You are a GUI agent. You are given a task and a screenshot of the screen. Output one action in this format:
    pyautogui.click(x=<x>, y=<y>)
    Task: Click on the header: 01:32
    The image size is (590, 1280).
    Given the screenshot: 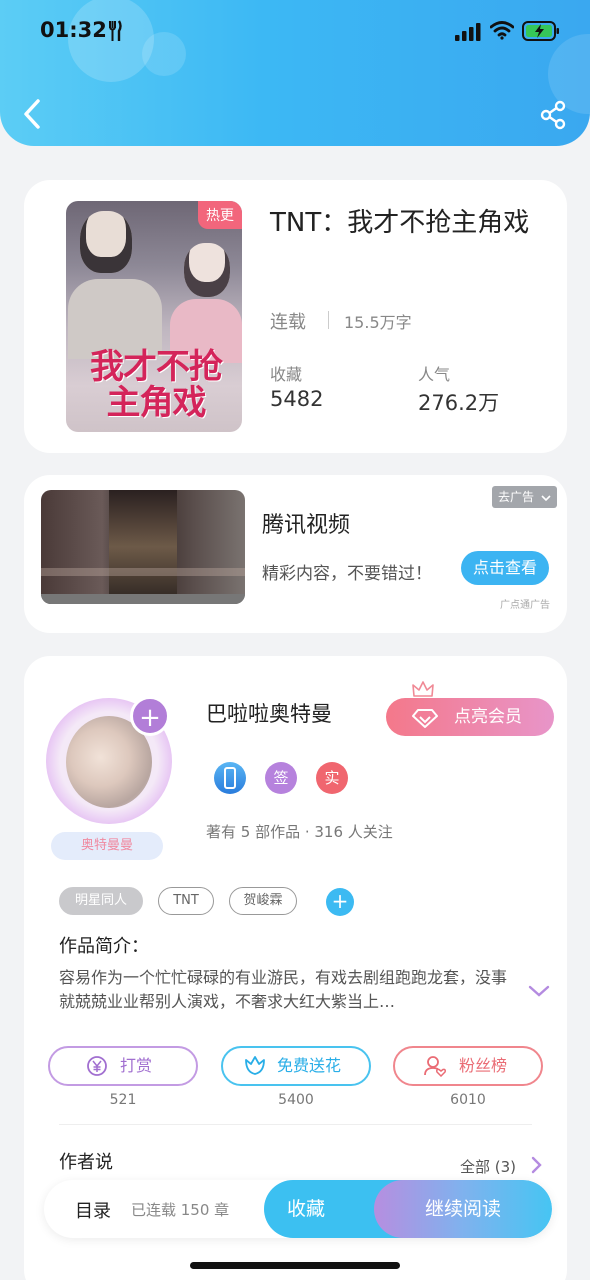 What is the action you would take?
    pyautogui.click(x=295, y=73)
    